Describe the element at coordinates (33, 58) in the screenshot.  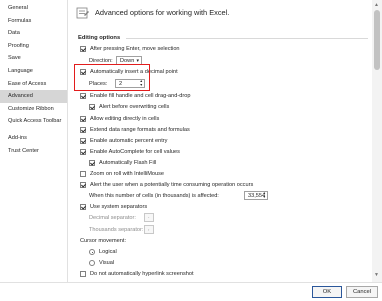
I see `sidebar-item-save: Save` at that location.